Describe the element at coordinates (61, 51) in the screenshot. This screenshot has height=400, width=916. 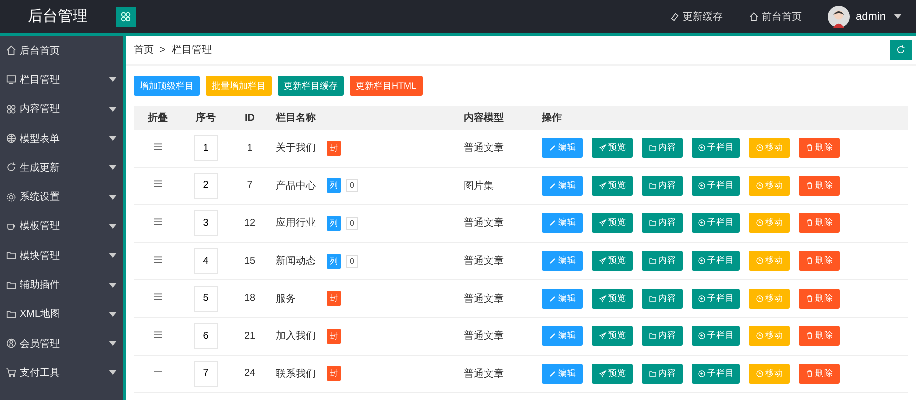
I see `sidebar-item: 后台首页` at that location.